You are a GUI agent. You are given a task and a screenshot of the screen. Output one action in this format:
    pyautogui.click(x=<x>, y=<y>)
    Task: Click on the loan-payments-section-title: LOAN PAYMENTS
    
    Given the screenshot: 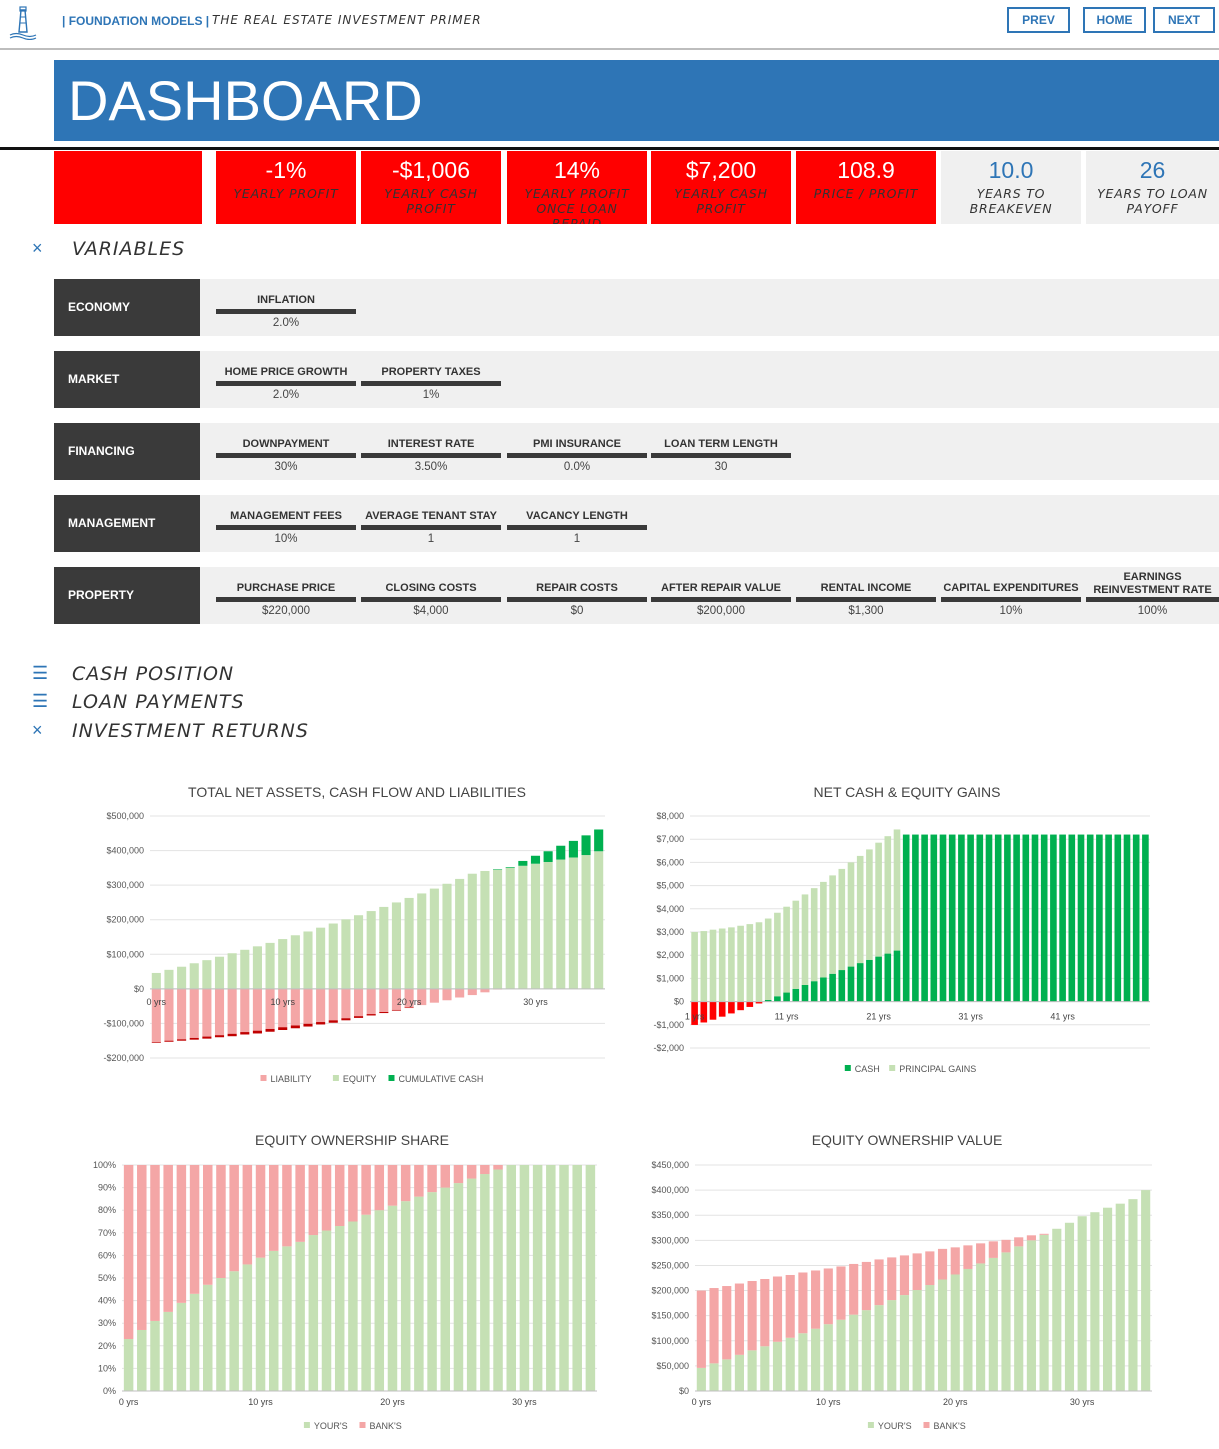 What is the action you would take?
    pyautogui.click(x=158, y=702)
    